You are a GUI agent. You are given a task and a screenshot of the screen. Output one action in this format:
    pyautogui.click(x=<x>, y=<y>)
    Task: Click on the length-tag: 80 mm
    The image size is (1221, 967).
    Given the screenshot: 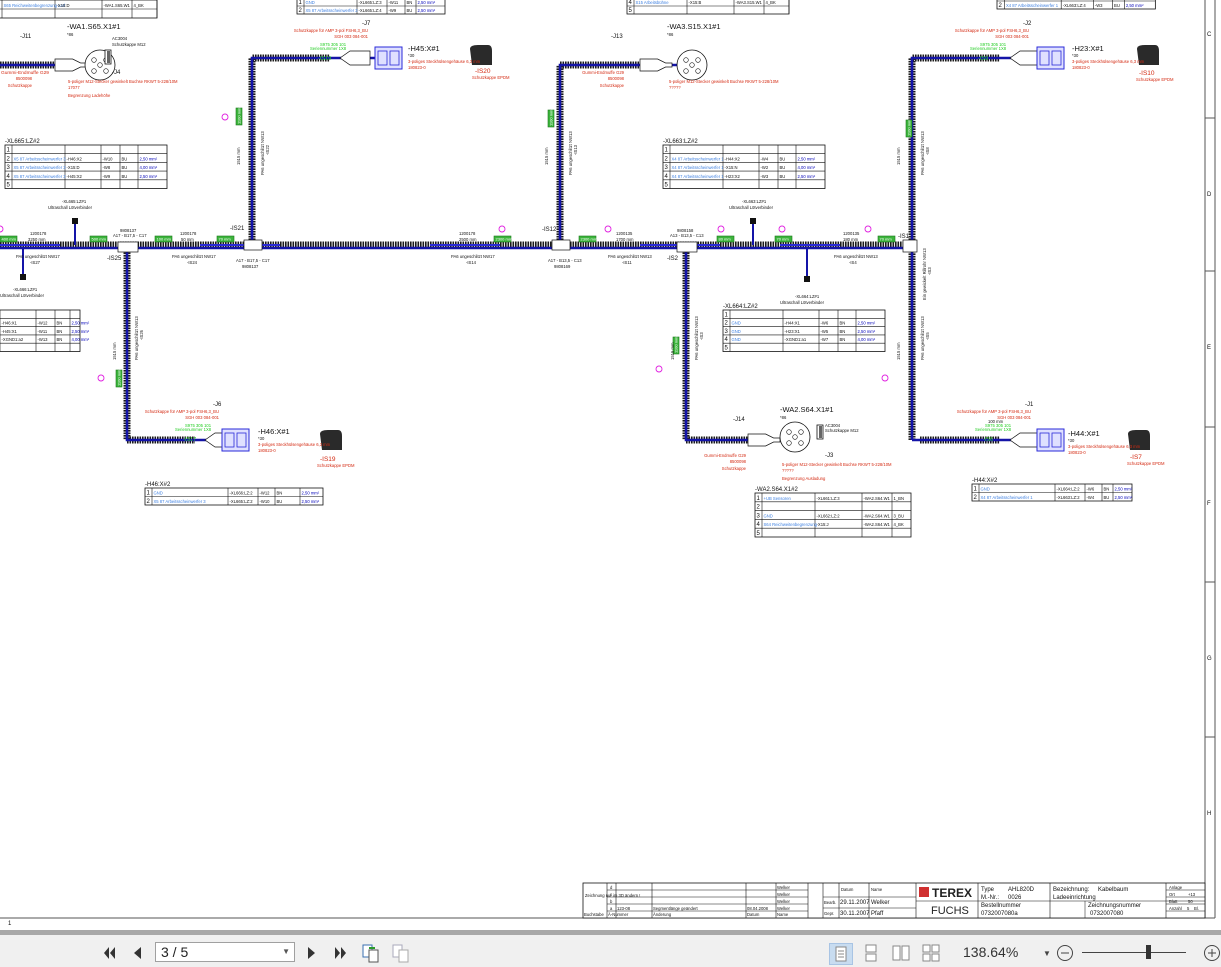 What is the action you would take?
    pyautogui.click(x=725, y=239)
    